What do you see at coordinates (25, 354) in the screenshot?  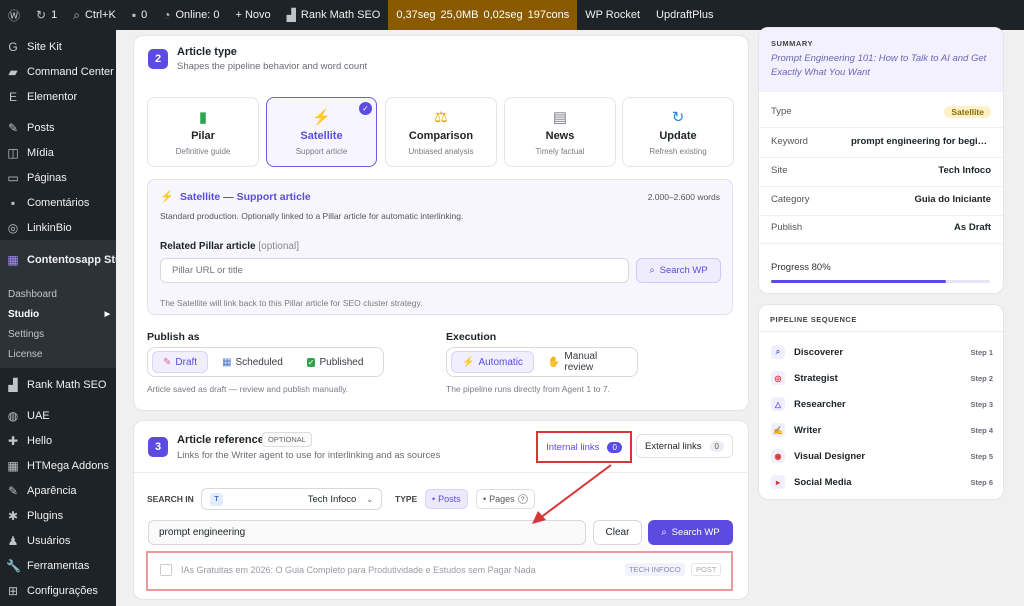 I see `submenu-label: License` at bounding box center [25, 354].